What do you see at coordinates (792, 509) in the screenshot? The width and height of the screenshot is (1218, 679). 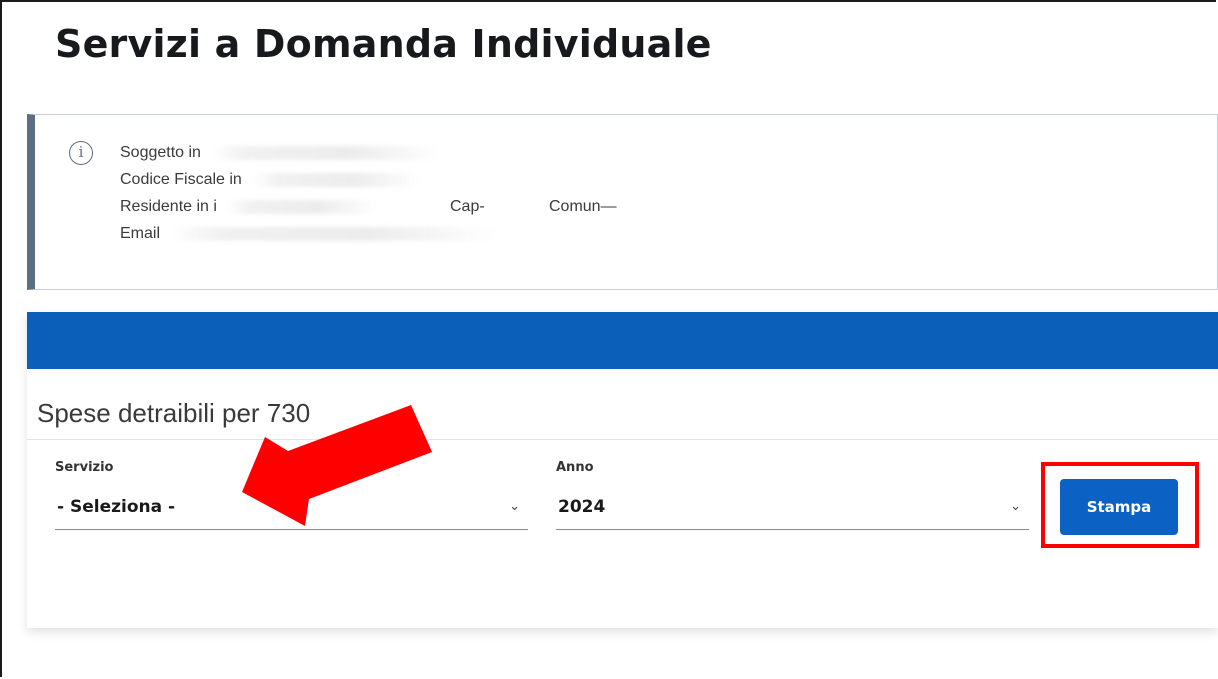 I see `anno-select: 2024 ⌄` at bounding box center [792, 509].